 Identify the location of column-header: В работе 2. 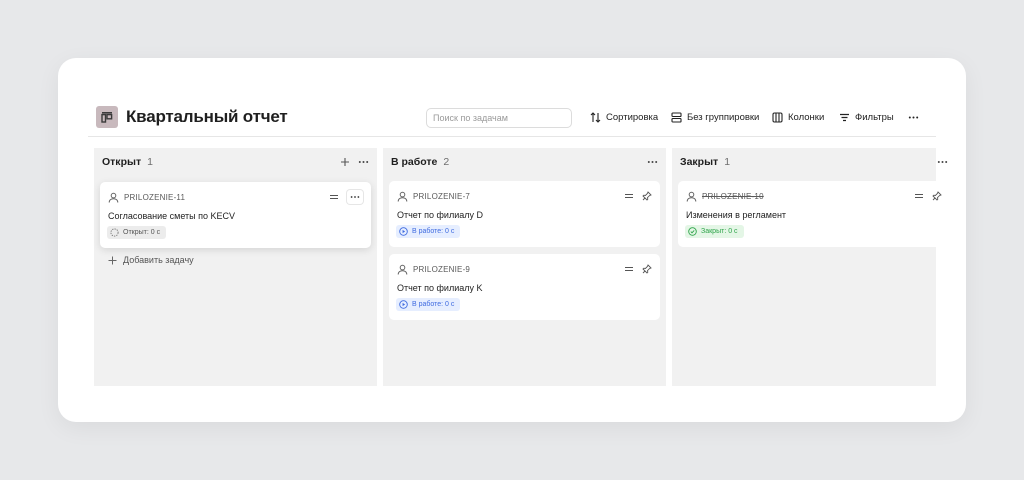
(524, 162).